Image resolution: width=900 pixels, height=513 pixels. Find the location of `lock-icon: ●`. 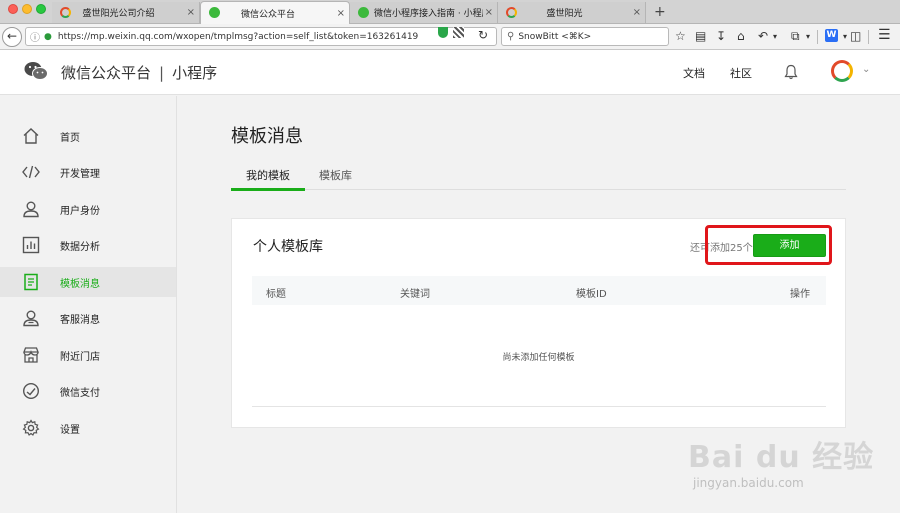

lock-icon: ● is located at coordinates (48, 36).